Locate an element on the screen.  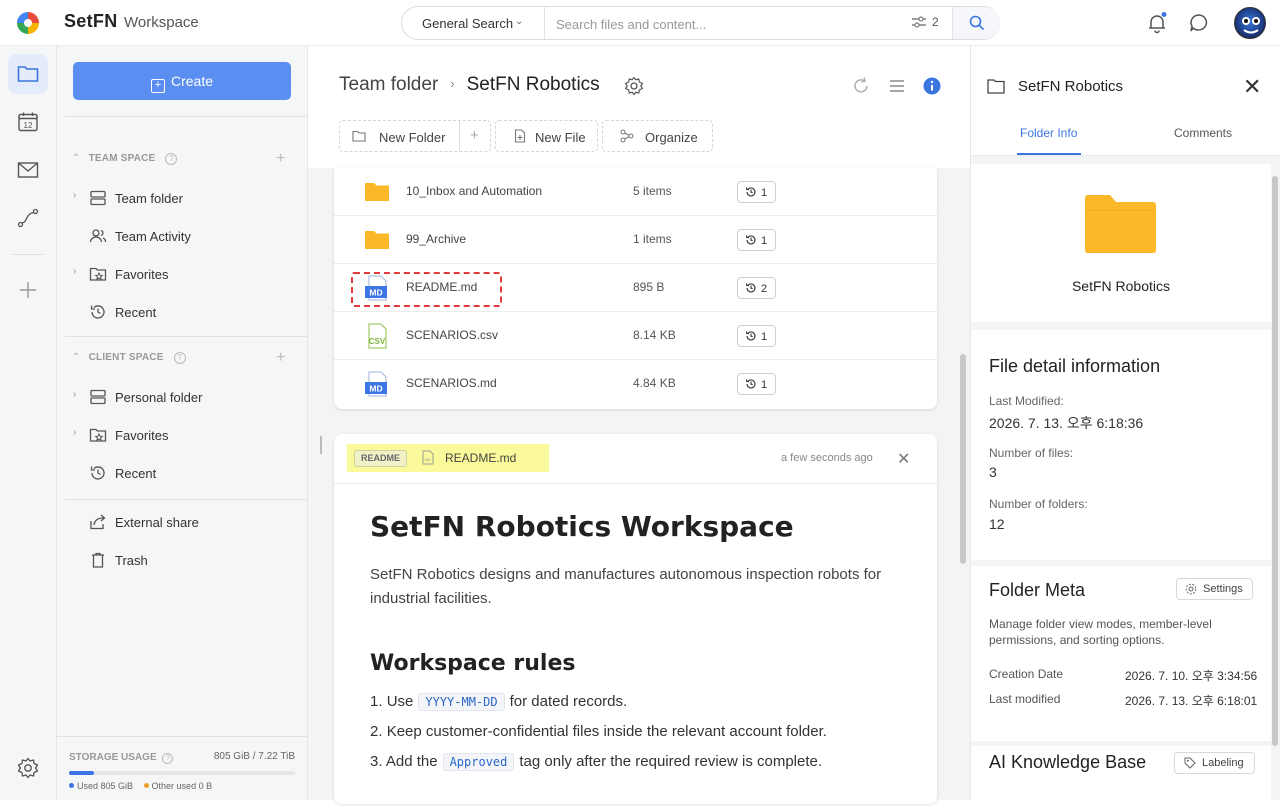
close-icon: ✕ is located at coordinates (903, 459).